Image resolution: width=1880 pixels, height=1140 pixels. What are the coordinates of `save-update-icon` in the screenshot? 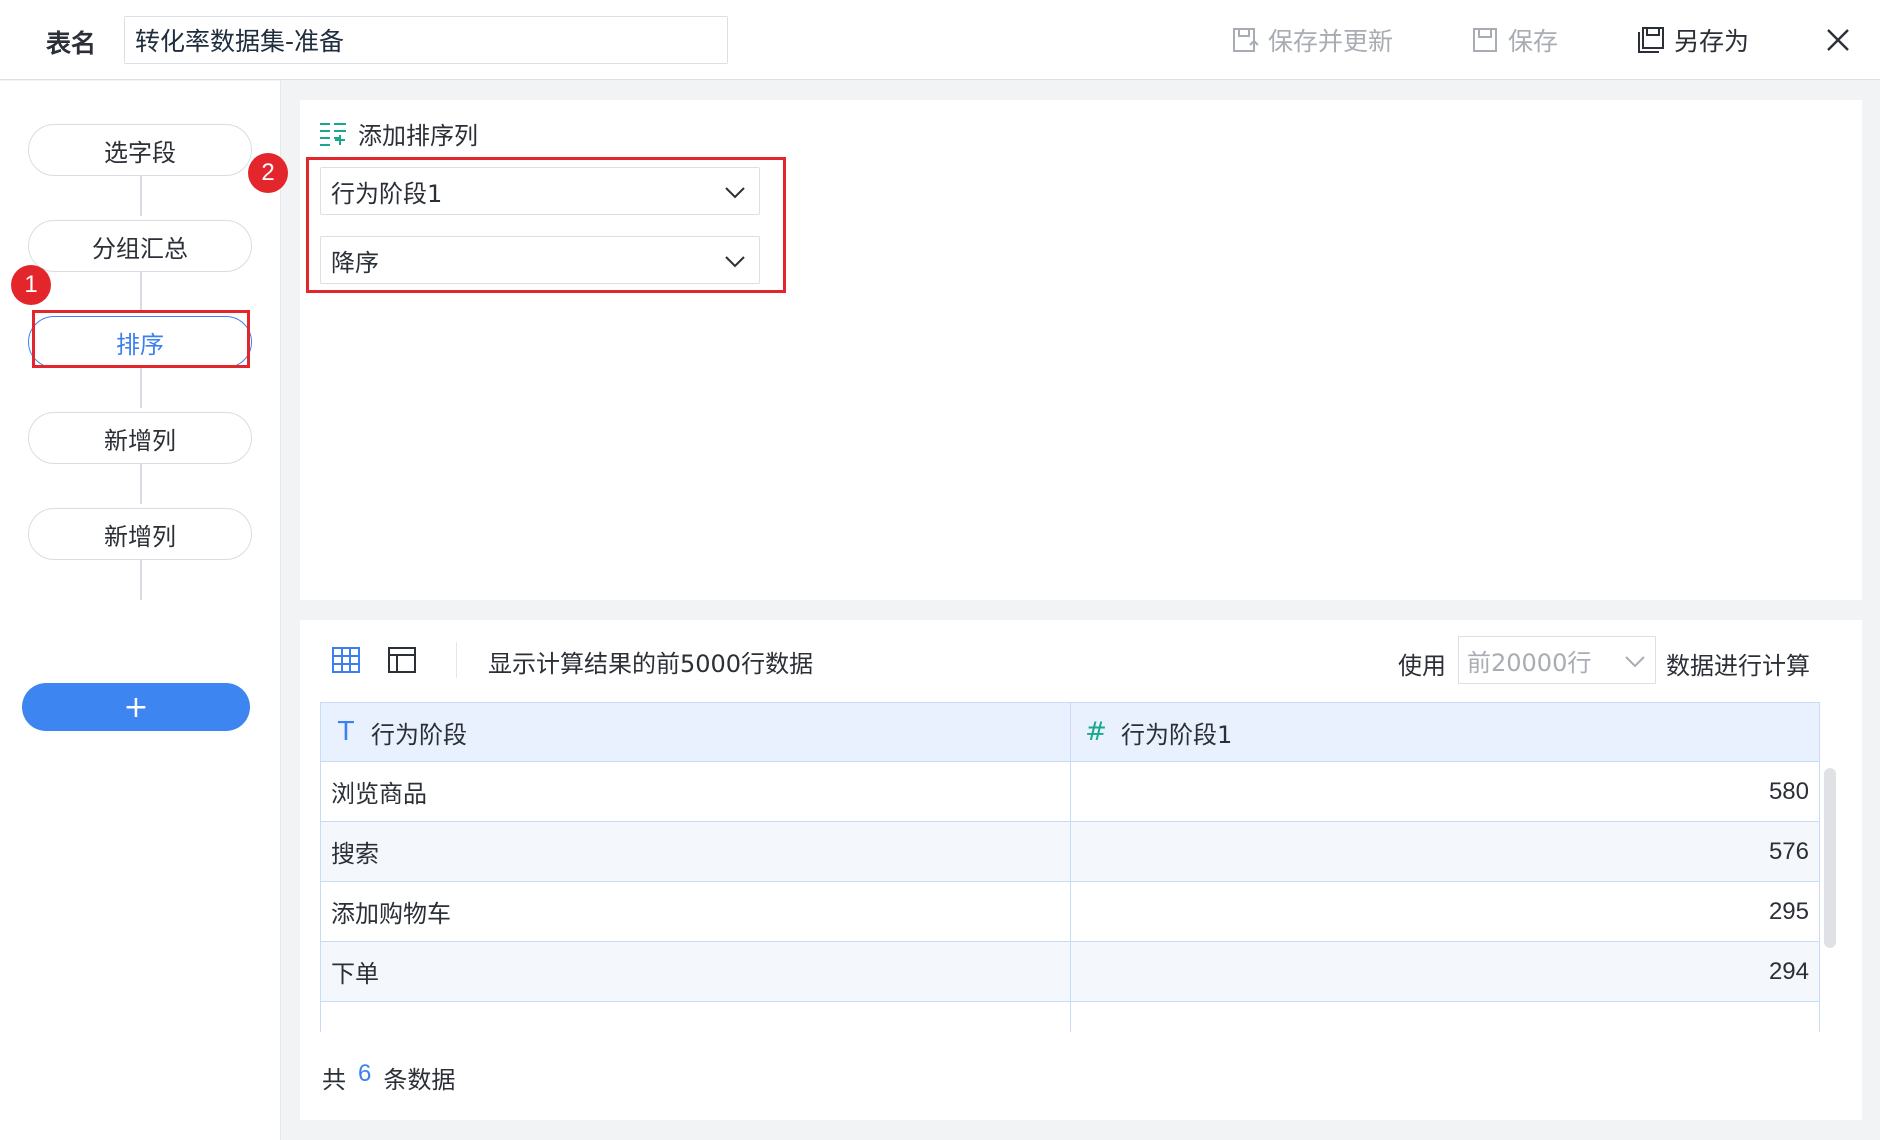 It's located at (1246, 40).